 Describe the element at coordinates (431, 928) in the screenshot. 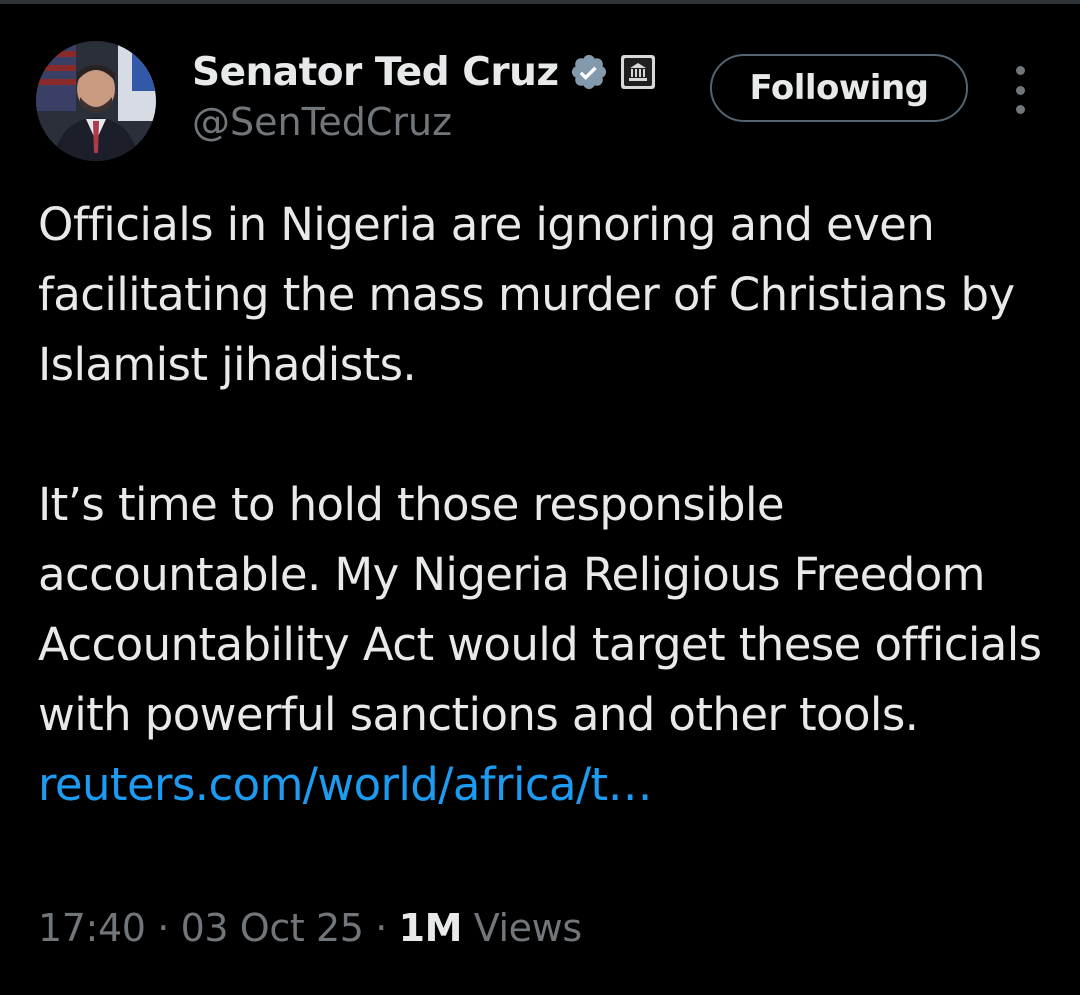

I see `views-count: 1M` at that location.